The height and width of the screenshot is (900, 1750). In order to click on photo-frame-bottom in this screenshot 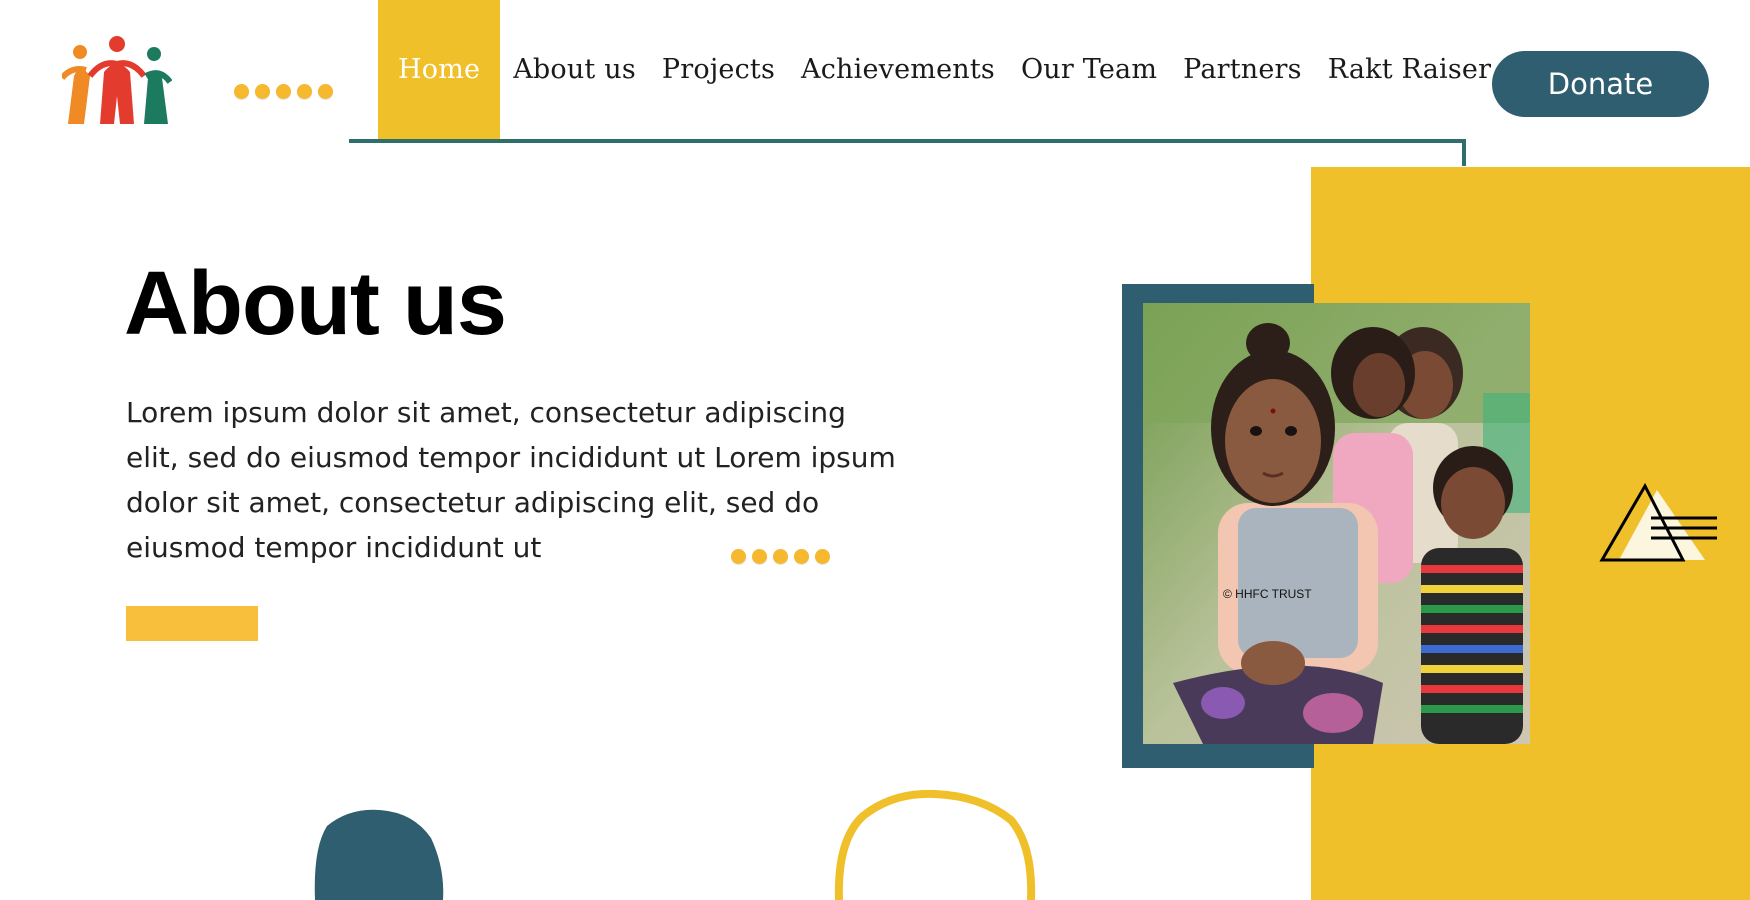, I will do `click(1218, 756)`.